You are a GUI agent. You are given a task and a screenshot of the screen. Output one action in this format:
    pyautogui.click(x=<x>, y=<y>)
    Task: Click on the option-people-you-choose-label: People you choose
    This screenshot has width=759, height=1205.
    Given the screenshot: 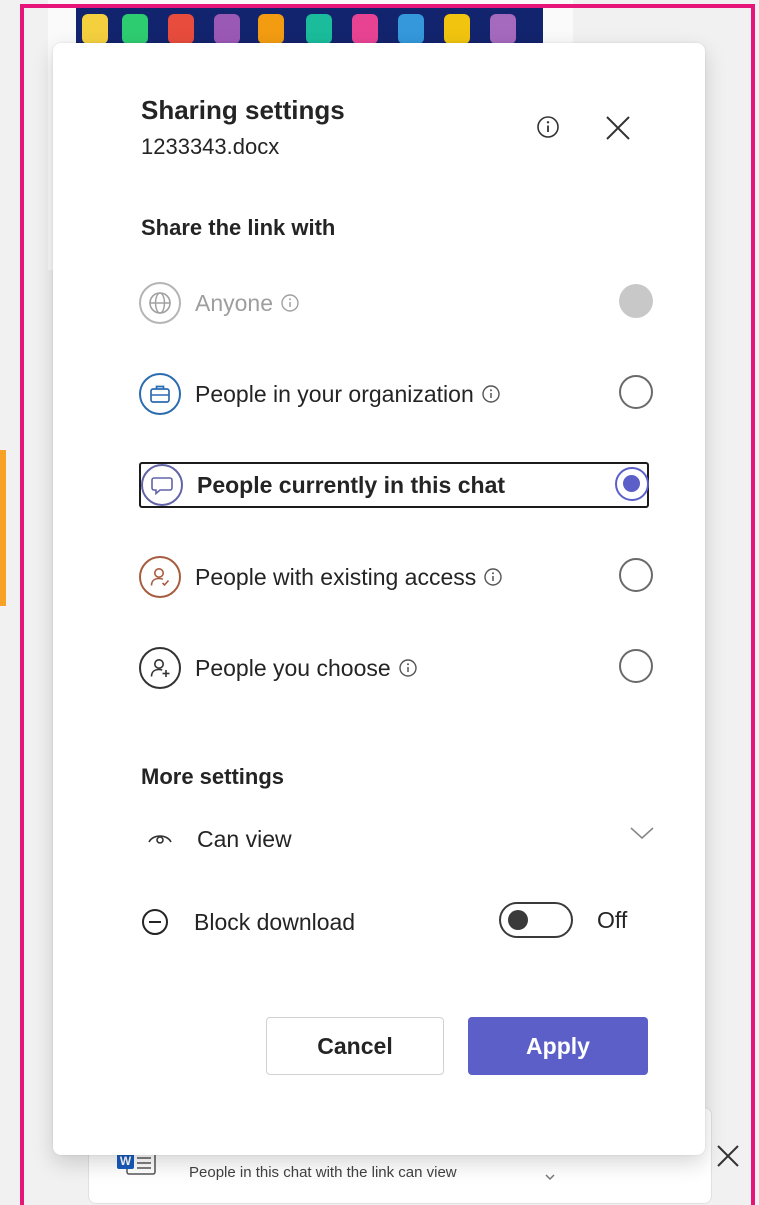 What is the action you would take?
    pyautogui.click(x=293, y=667)
    